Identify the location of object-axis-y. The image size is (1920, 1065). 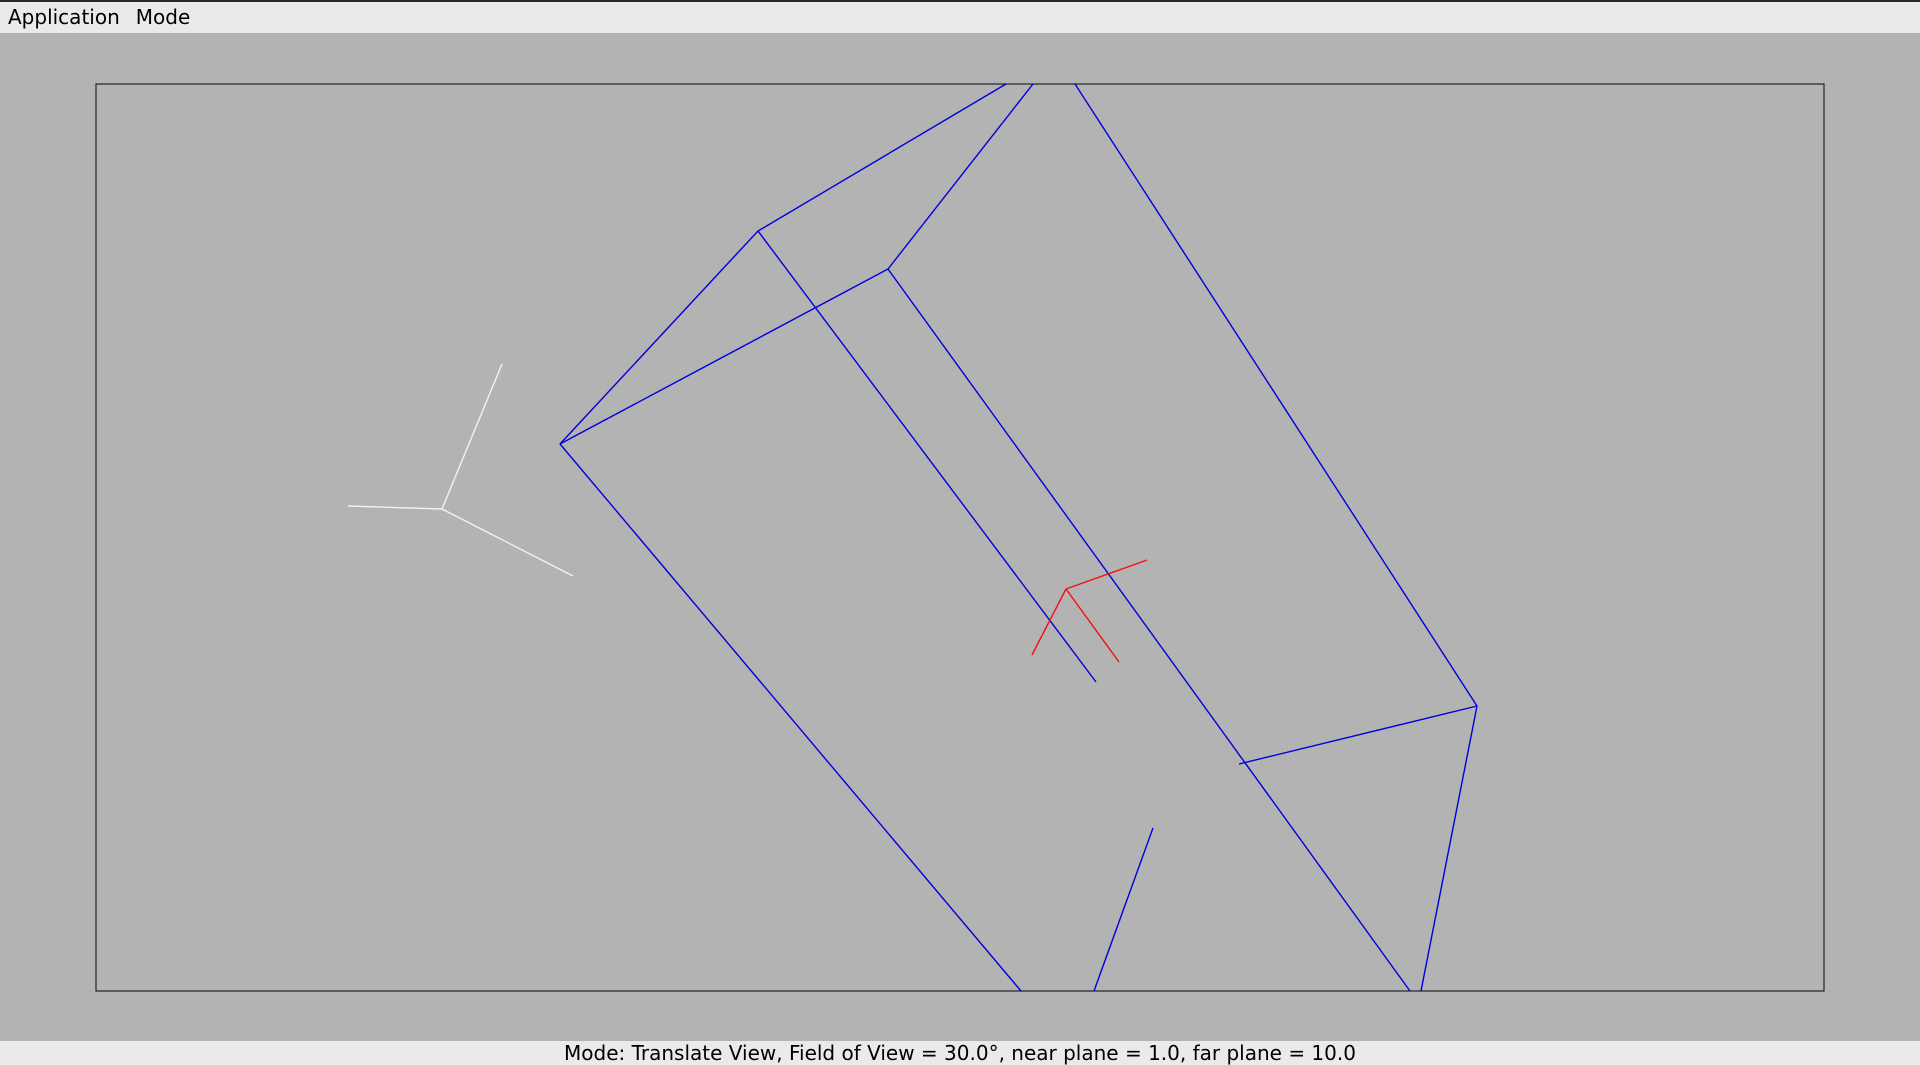
(1092, 625).